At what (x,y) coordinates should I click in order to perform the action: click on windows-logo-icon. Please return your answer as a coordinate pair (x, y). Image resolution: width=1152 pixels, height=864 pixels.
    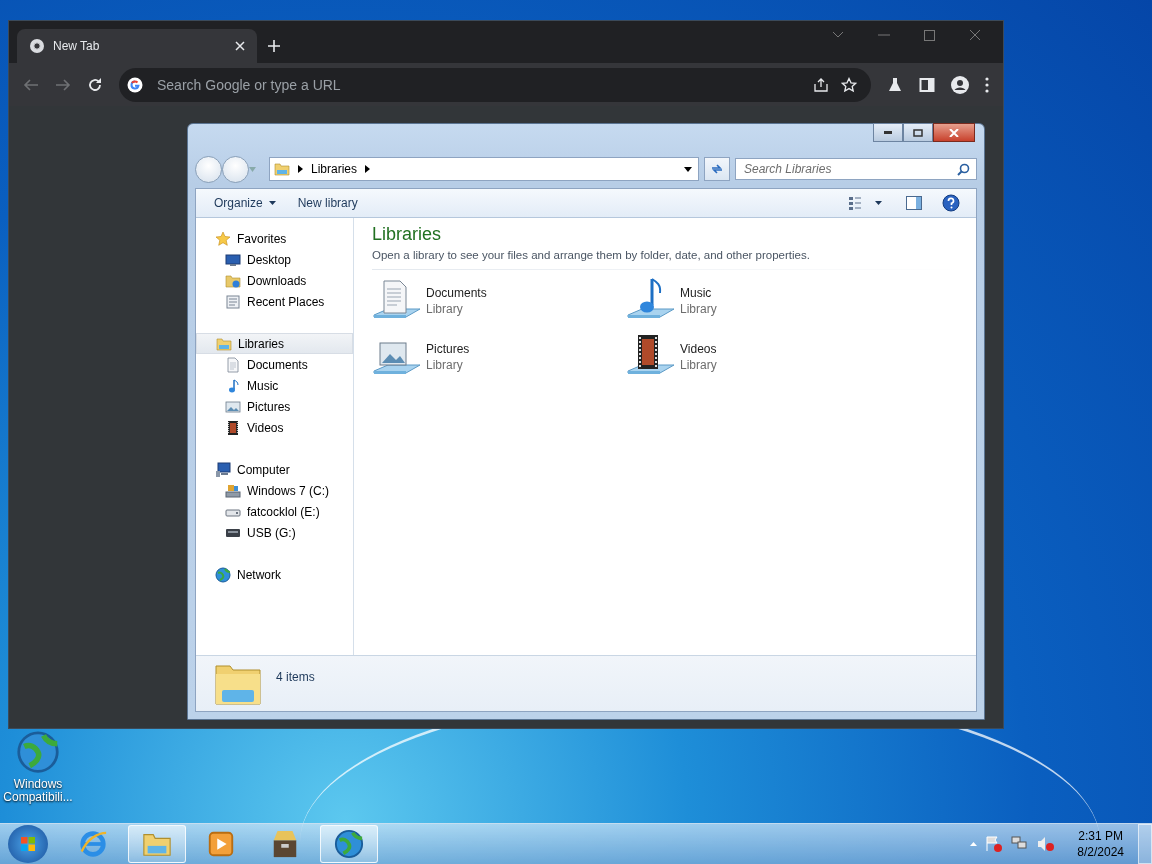
    Looking at the image, I should click on (28, 844).